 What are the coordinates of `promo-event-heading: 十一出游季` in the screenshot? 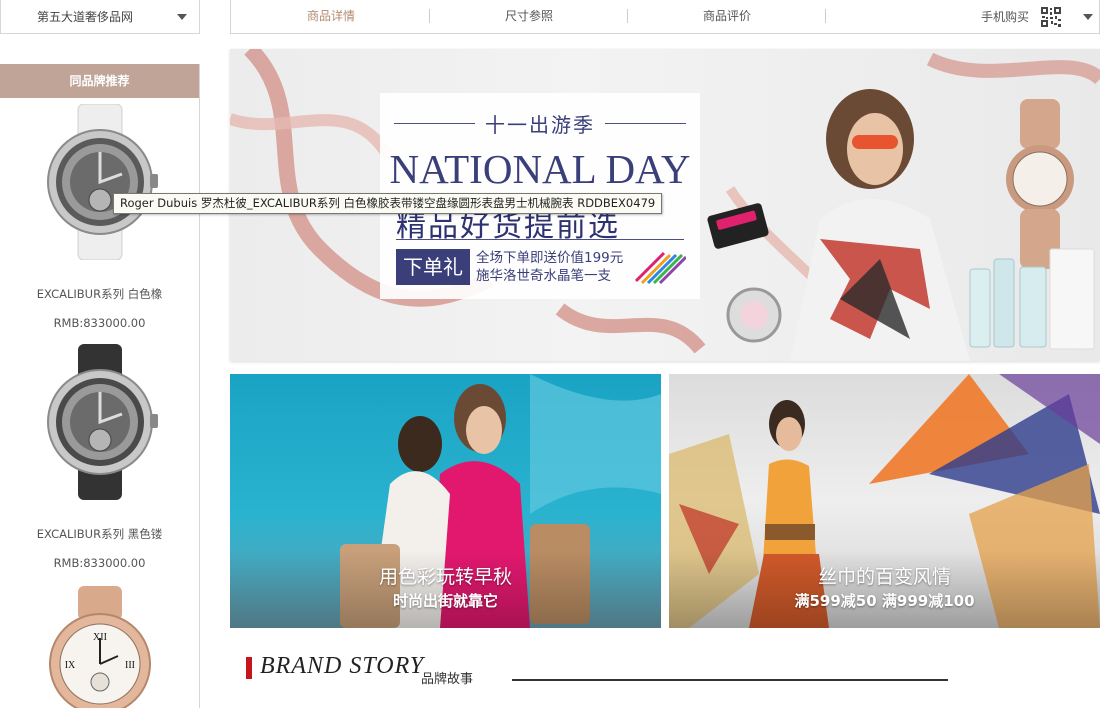 It's located at (540, 125).